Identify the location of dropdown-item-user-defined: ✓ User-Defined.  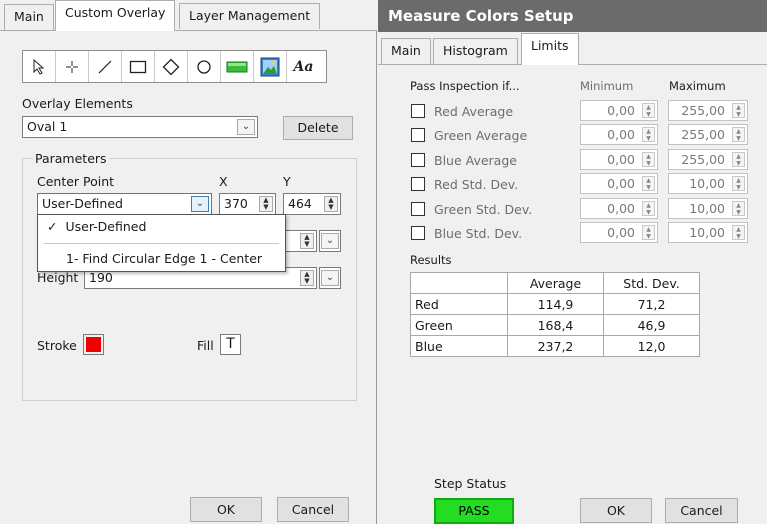
(96, 226).